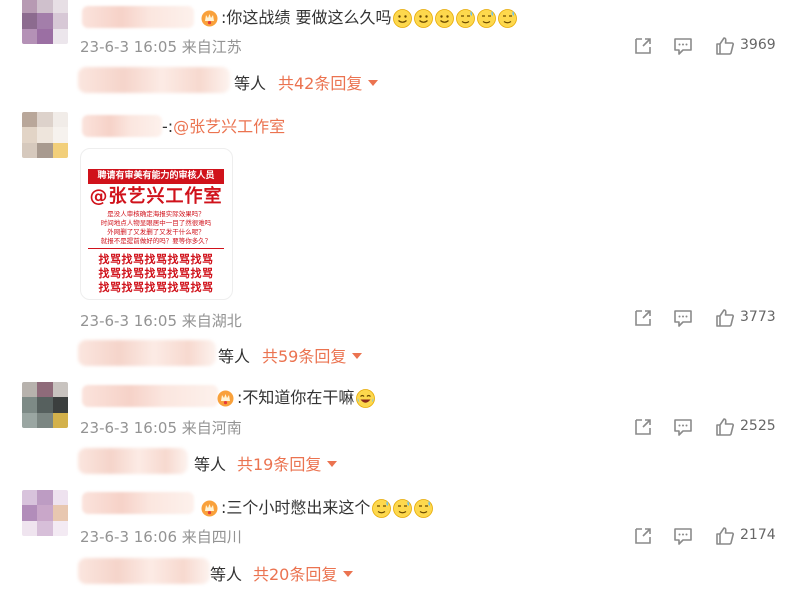 Image resolution: width=795 pixels, height=592 pixels. Describe the element at coordinates (366, 398) in the screenshot. I see `laugh-emoji-icon` at that location.